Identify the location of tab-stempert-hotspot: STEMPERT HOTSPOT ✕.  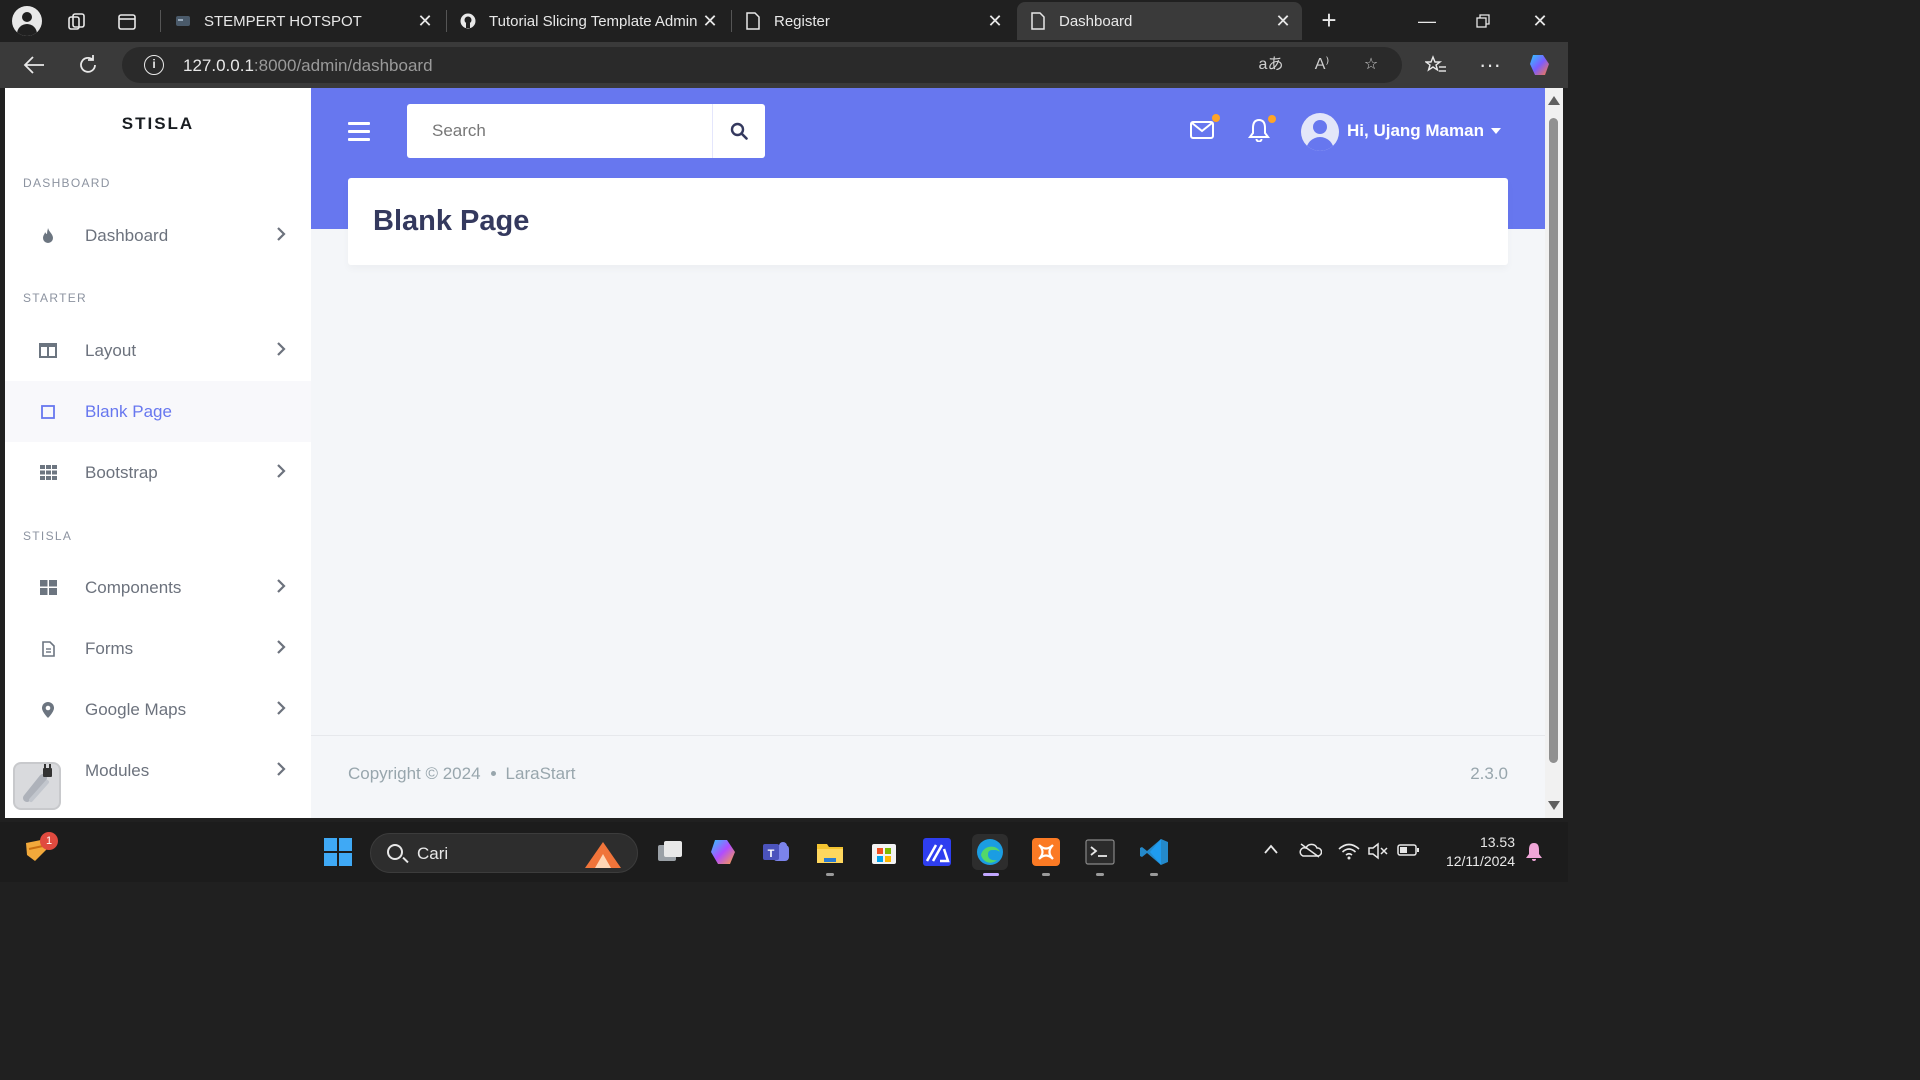
(303, 21).